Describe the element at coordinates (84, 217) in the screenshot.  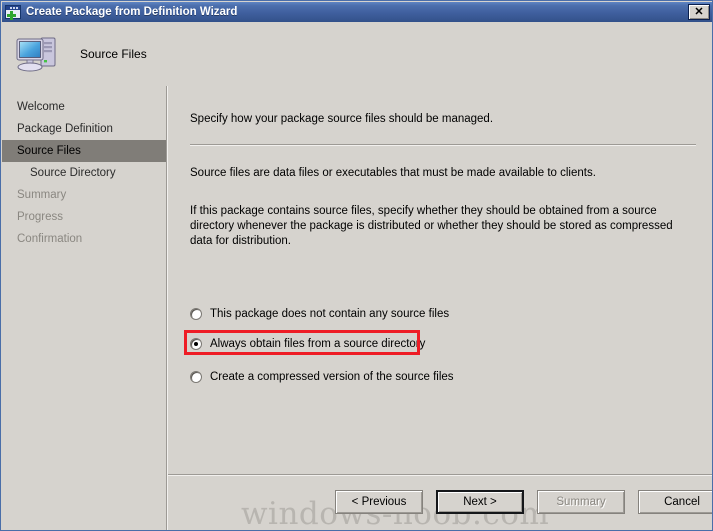
I see `sidebar-item-progress: Progress` at that location.